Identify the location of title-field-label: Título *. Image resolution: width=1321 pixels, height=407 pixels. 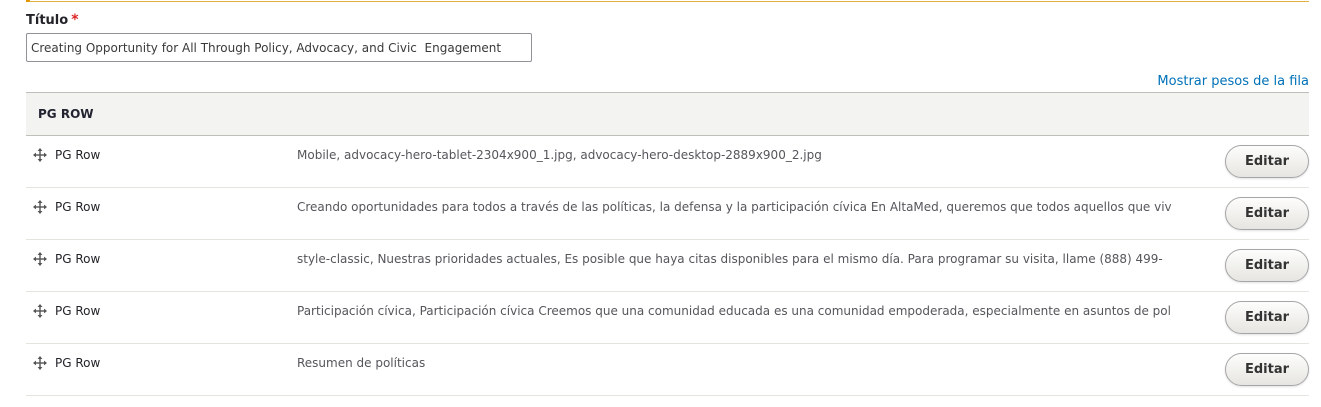
(52, 20).